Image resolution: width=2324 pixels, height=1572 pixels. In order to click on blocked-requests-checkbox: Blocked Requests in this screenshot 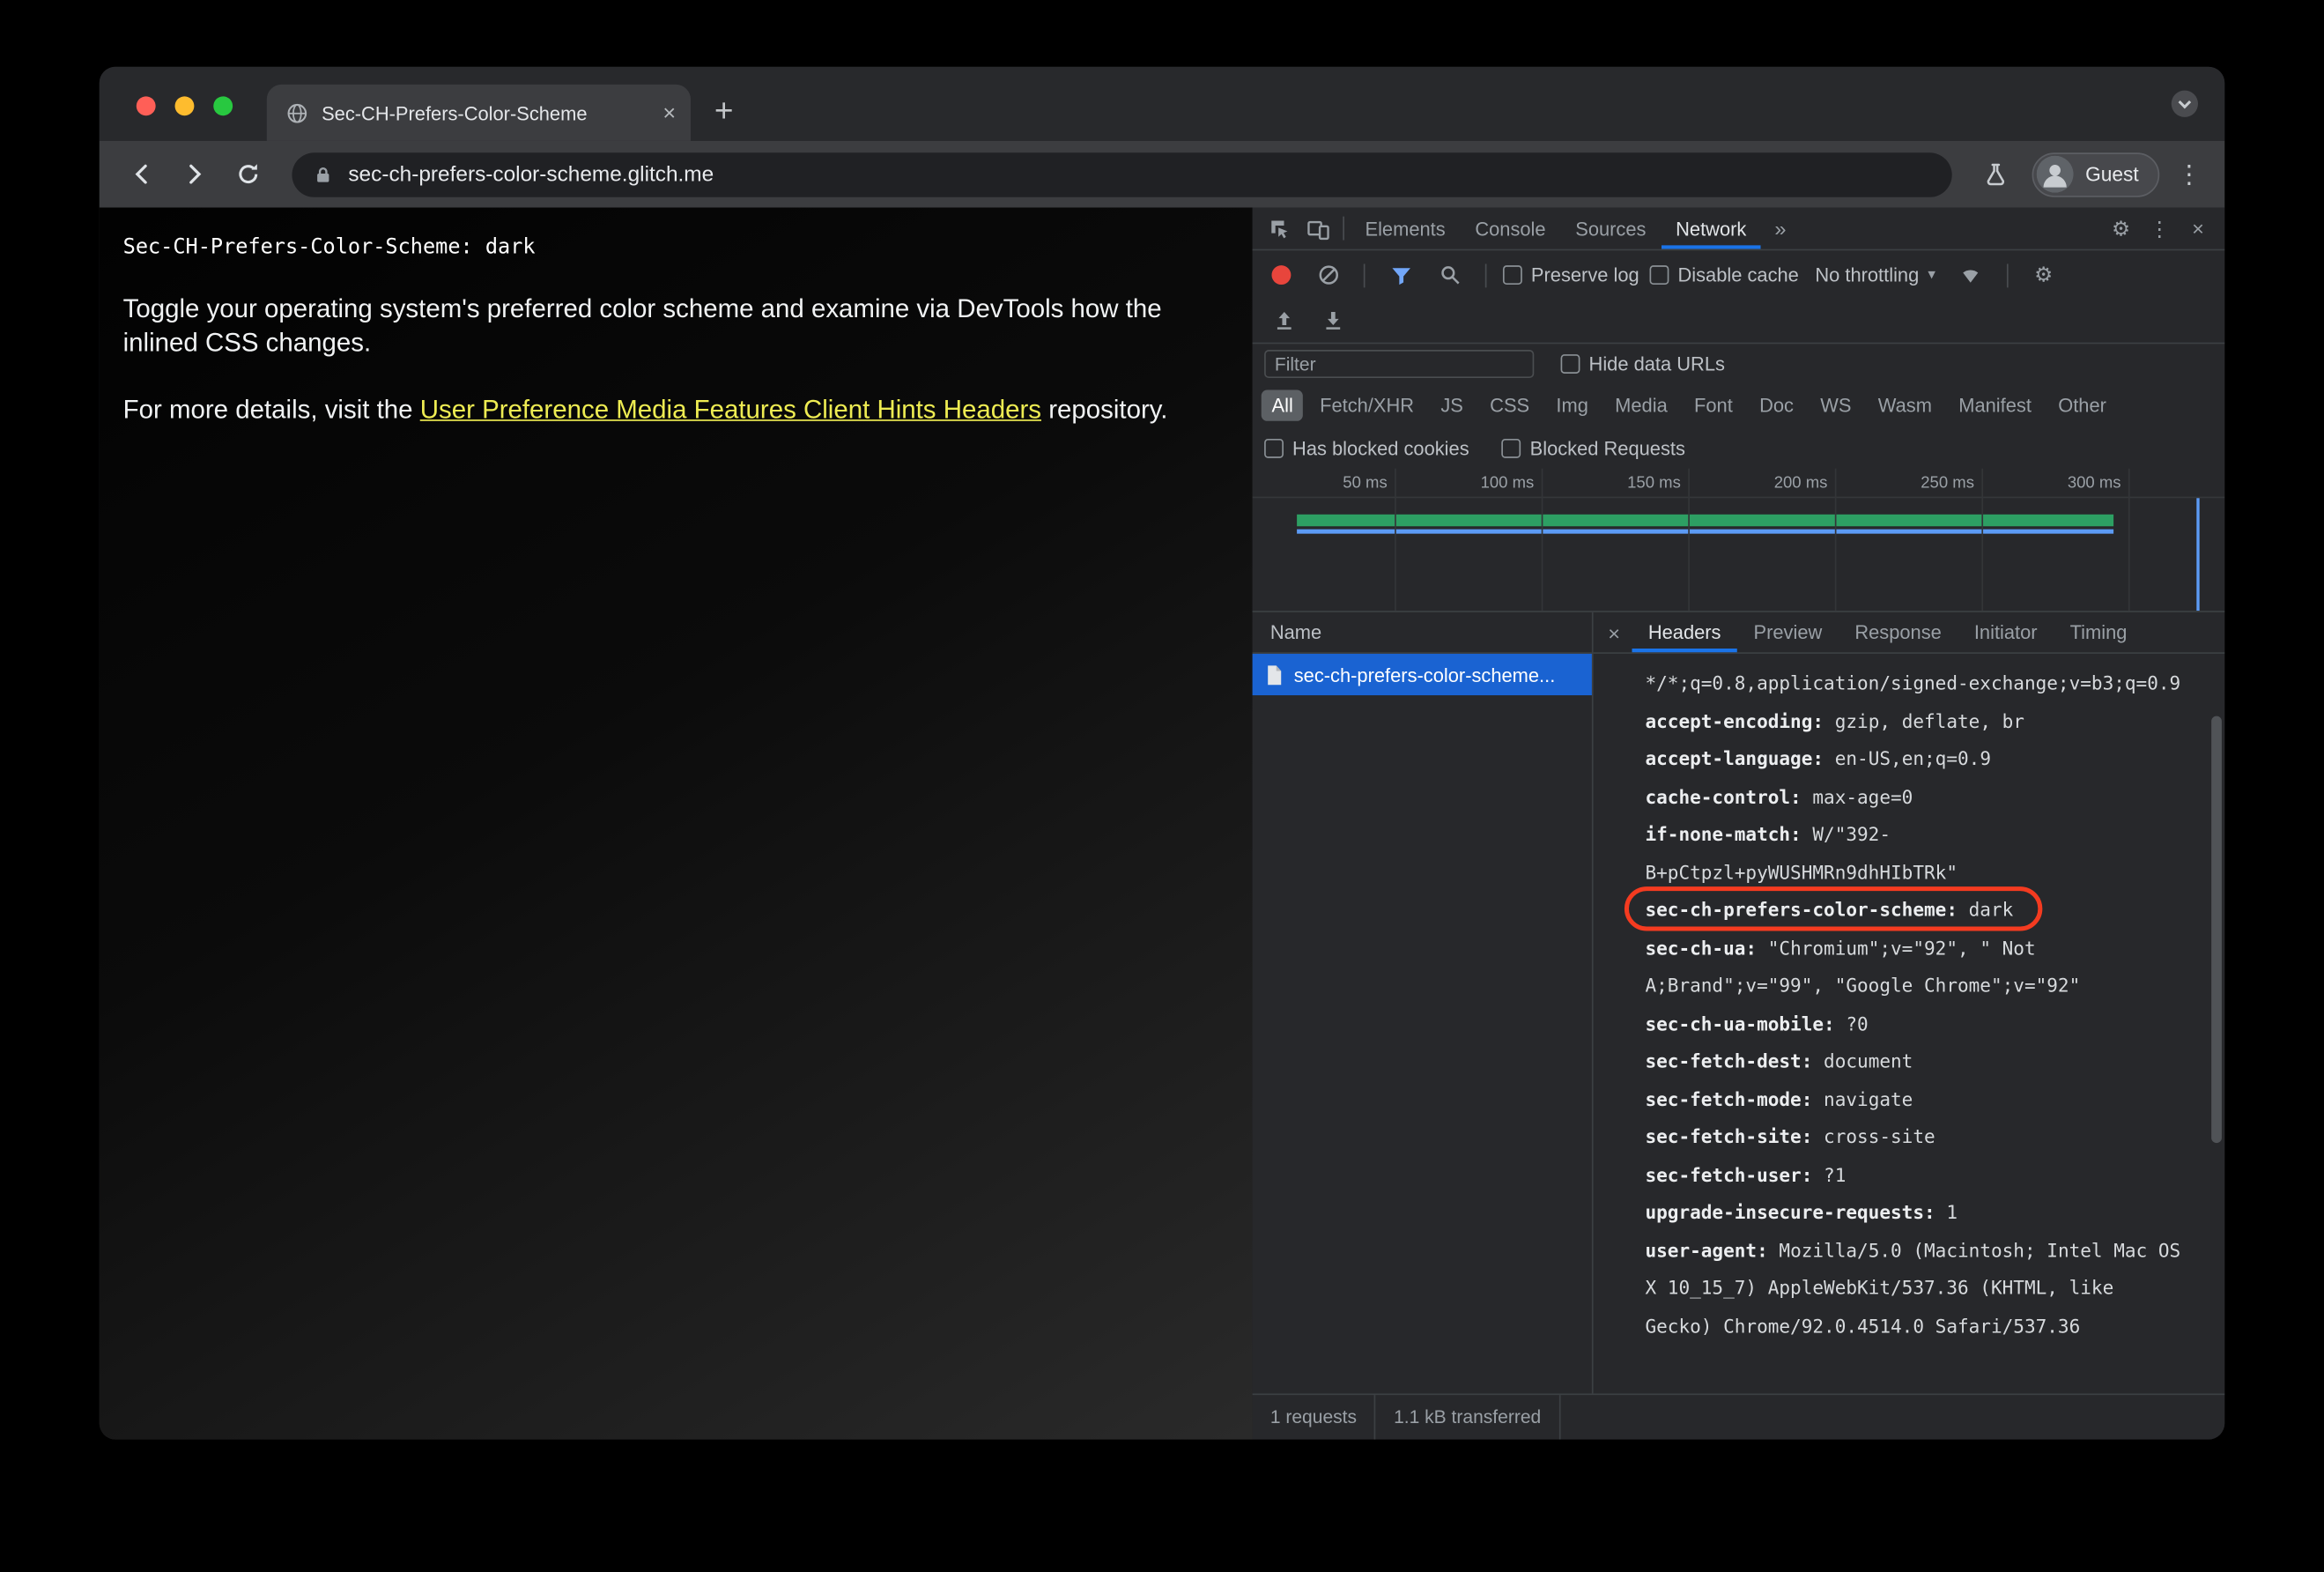, I will do `click(1593, 447)`.